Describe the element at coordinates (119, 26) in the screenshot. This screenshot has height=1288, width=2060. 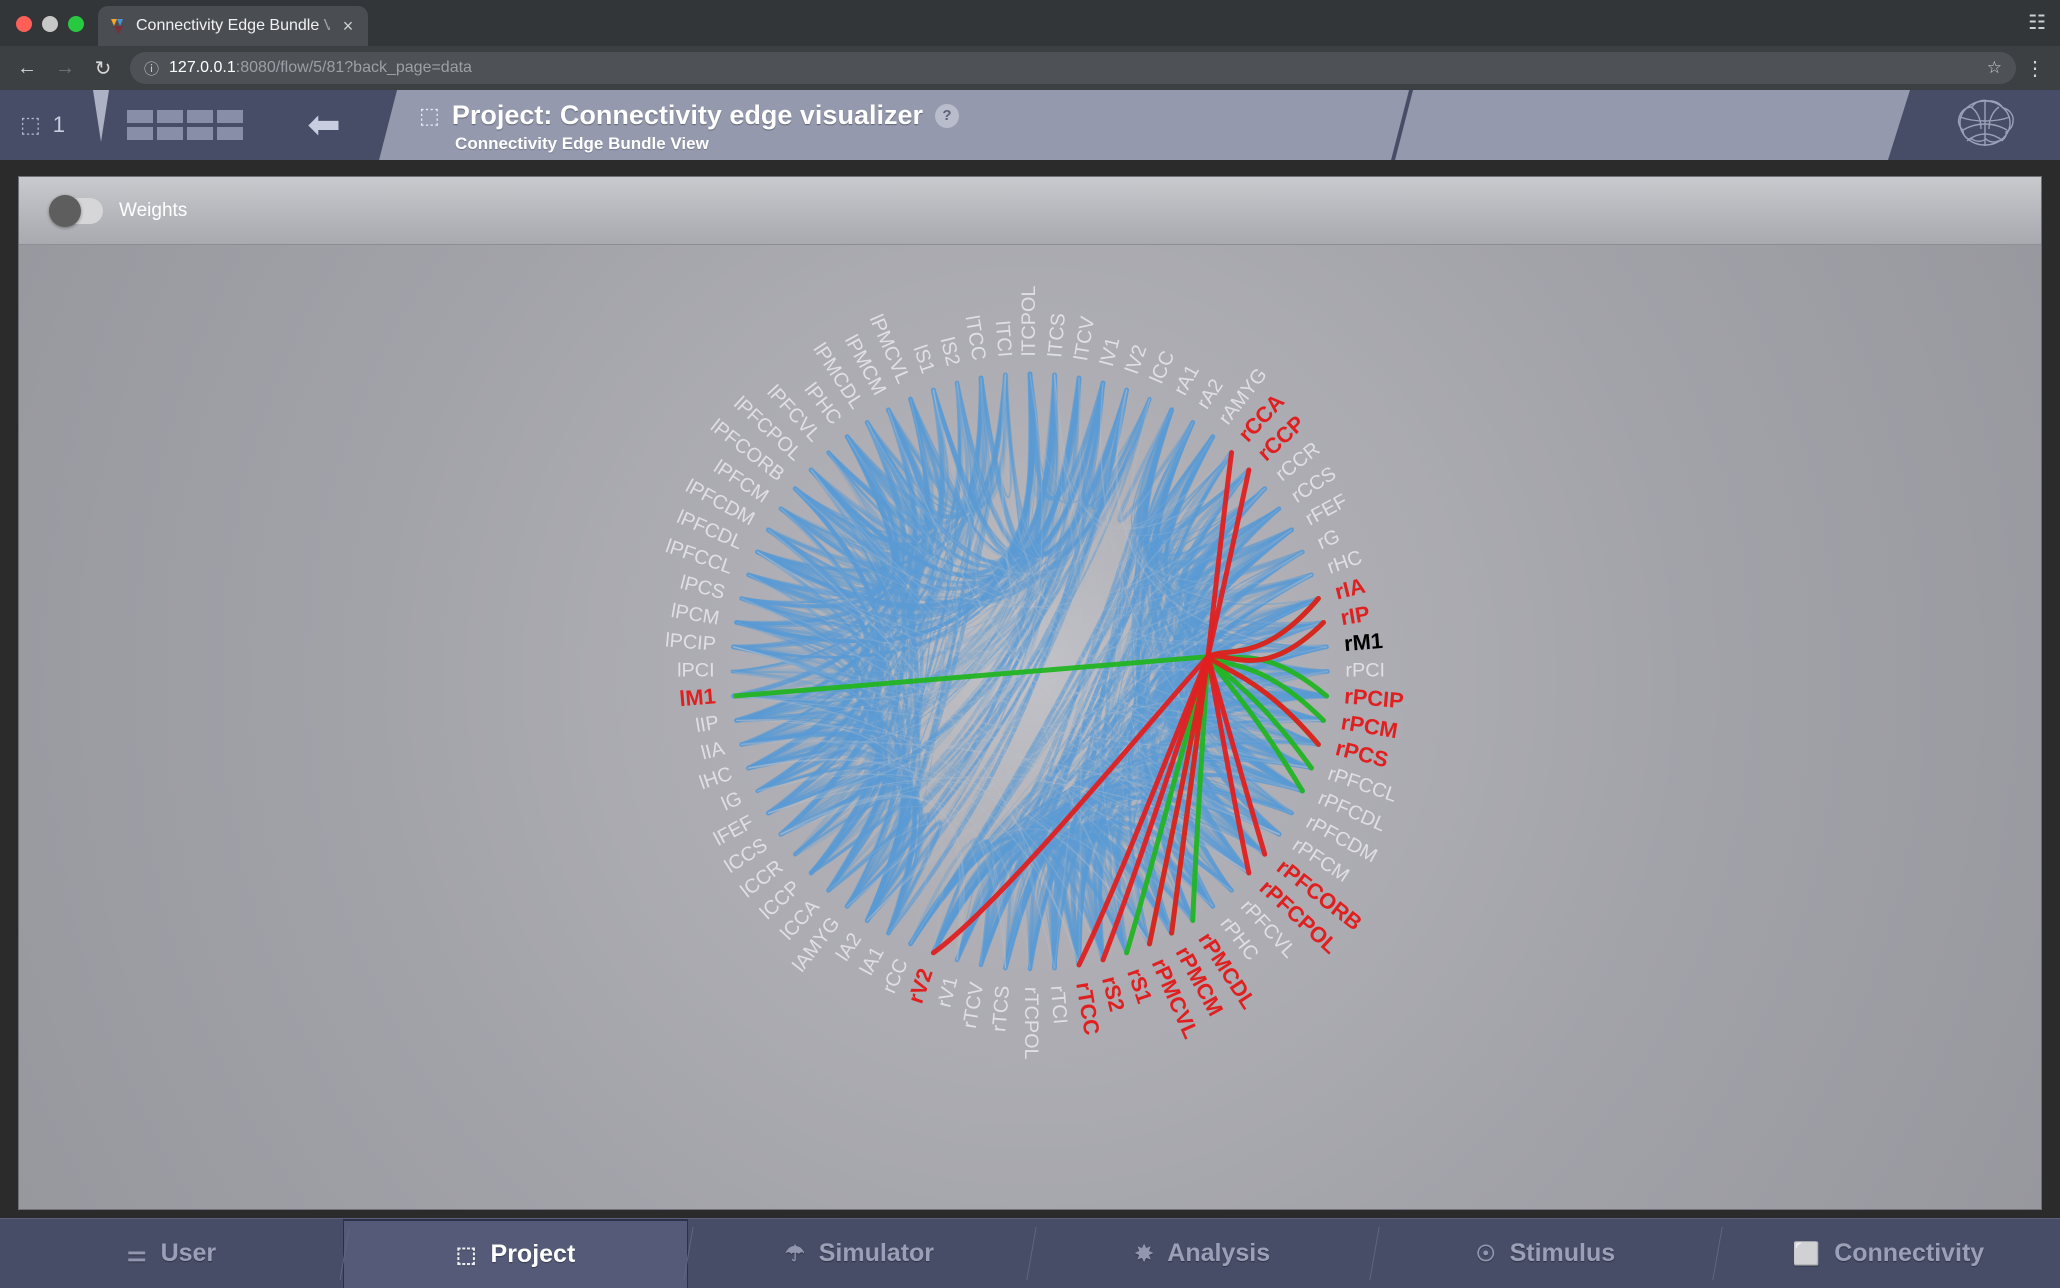
I see `tvb-logo-icon` at that location.